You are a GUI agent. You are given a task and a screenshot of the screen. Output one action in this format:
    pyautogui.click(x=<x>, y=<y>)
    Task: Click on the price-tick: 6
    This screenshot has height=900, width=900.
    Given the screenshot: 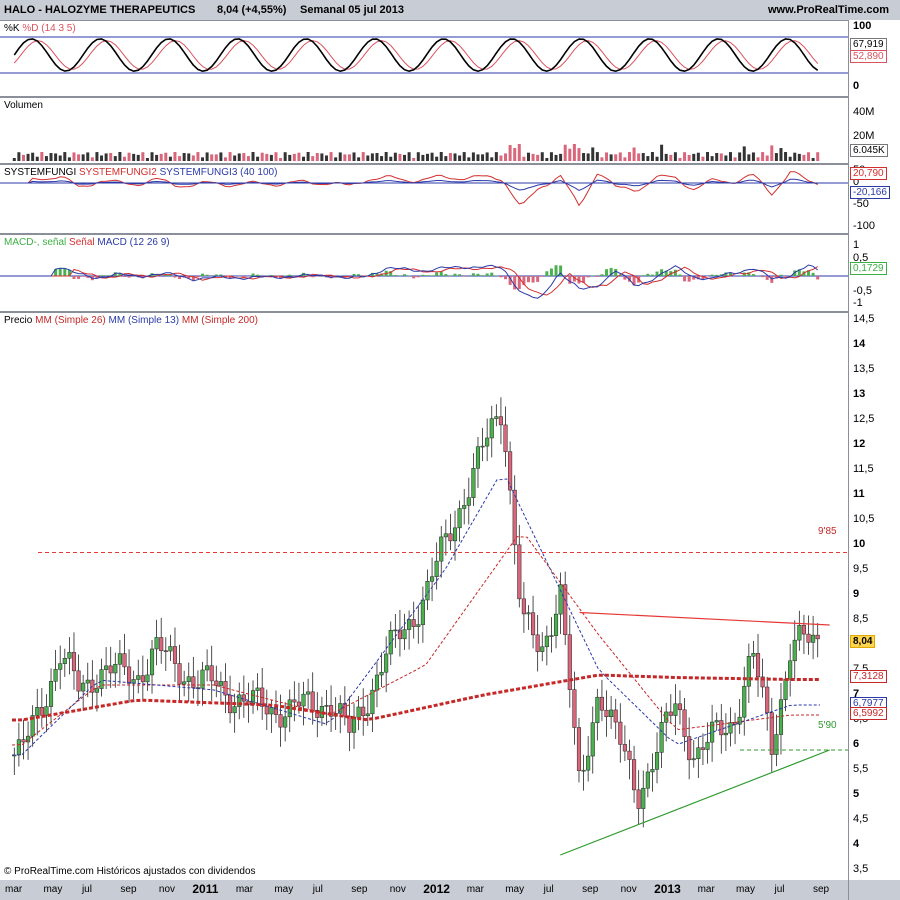 What is the action you would take?
    pyautogui.click(x=856, y=744)
    